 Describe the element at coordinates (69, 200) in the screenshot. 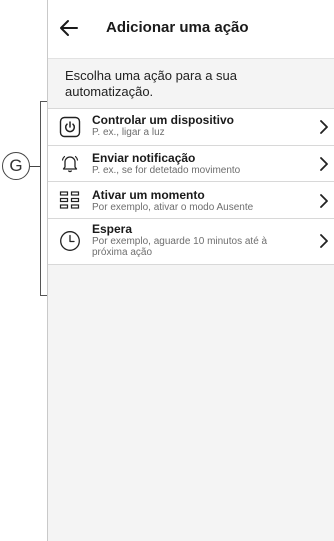

I see `moment-grid-icon` at that location.